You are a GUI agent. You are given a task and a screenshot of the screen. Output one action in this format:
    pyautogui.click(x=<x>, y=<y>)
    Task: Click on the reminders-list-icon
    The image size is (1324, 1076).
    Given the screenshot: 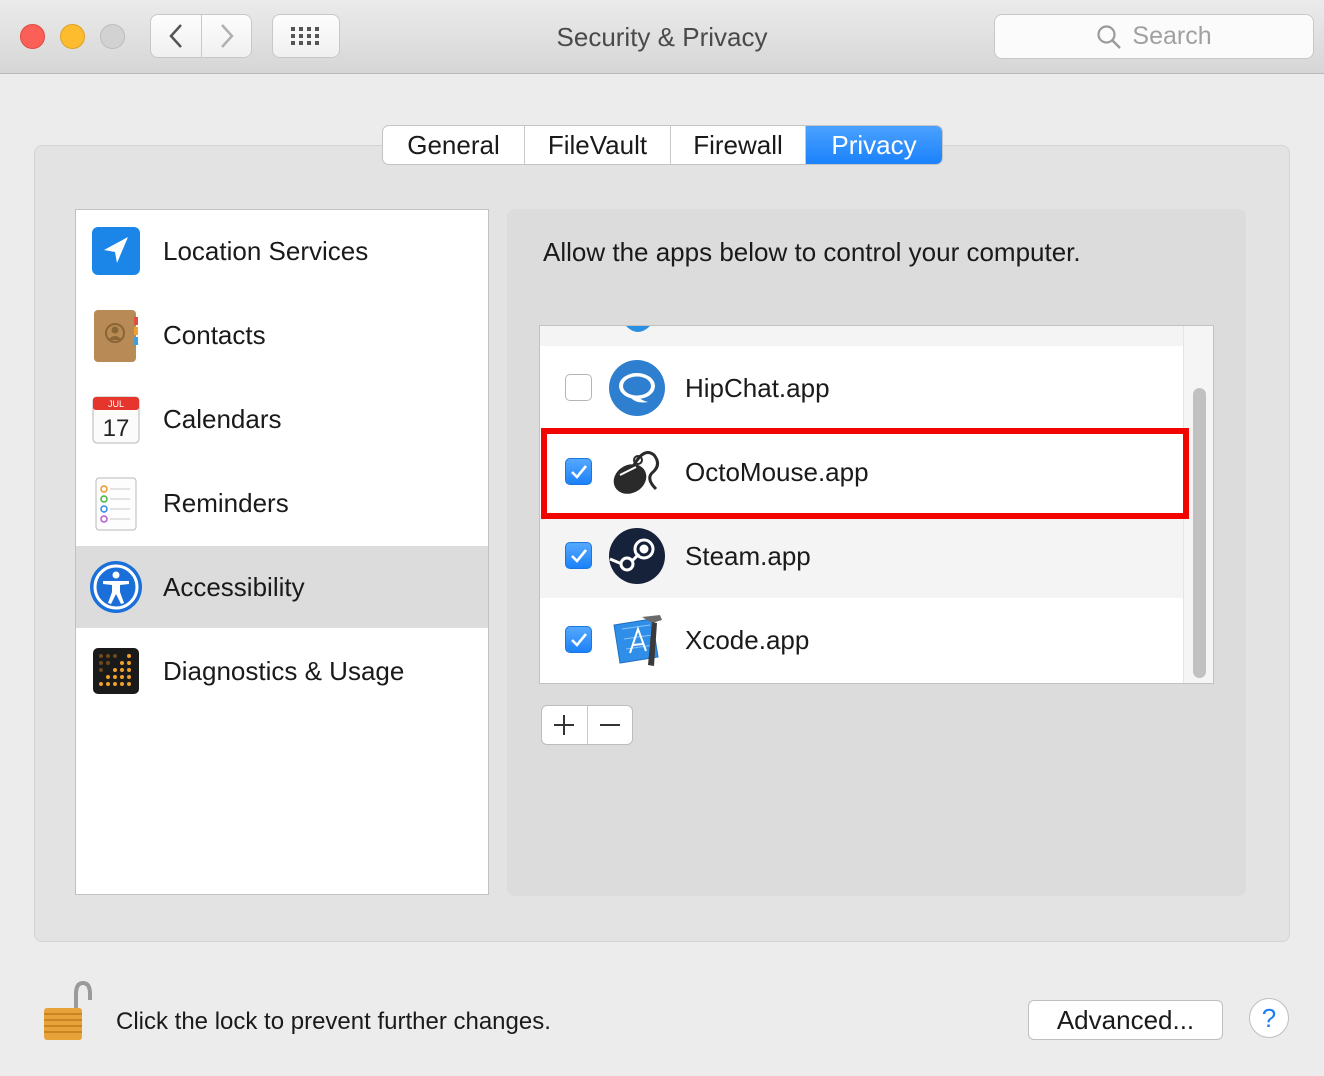 What is the action you would take?
    pyautogui.click(x=116, y=504)
    